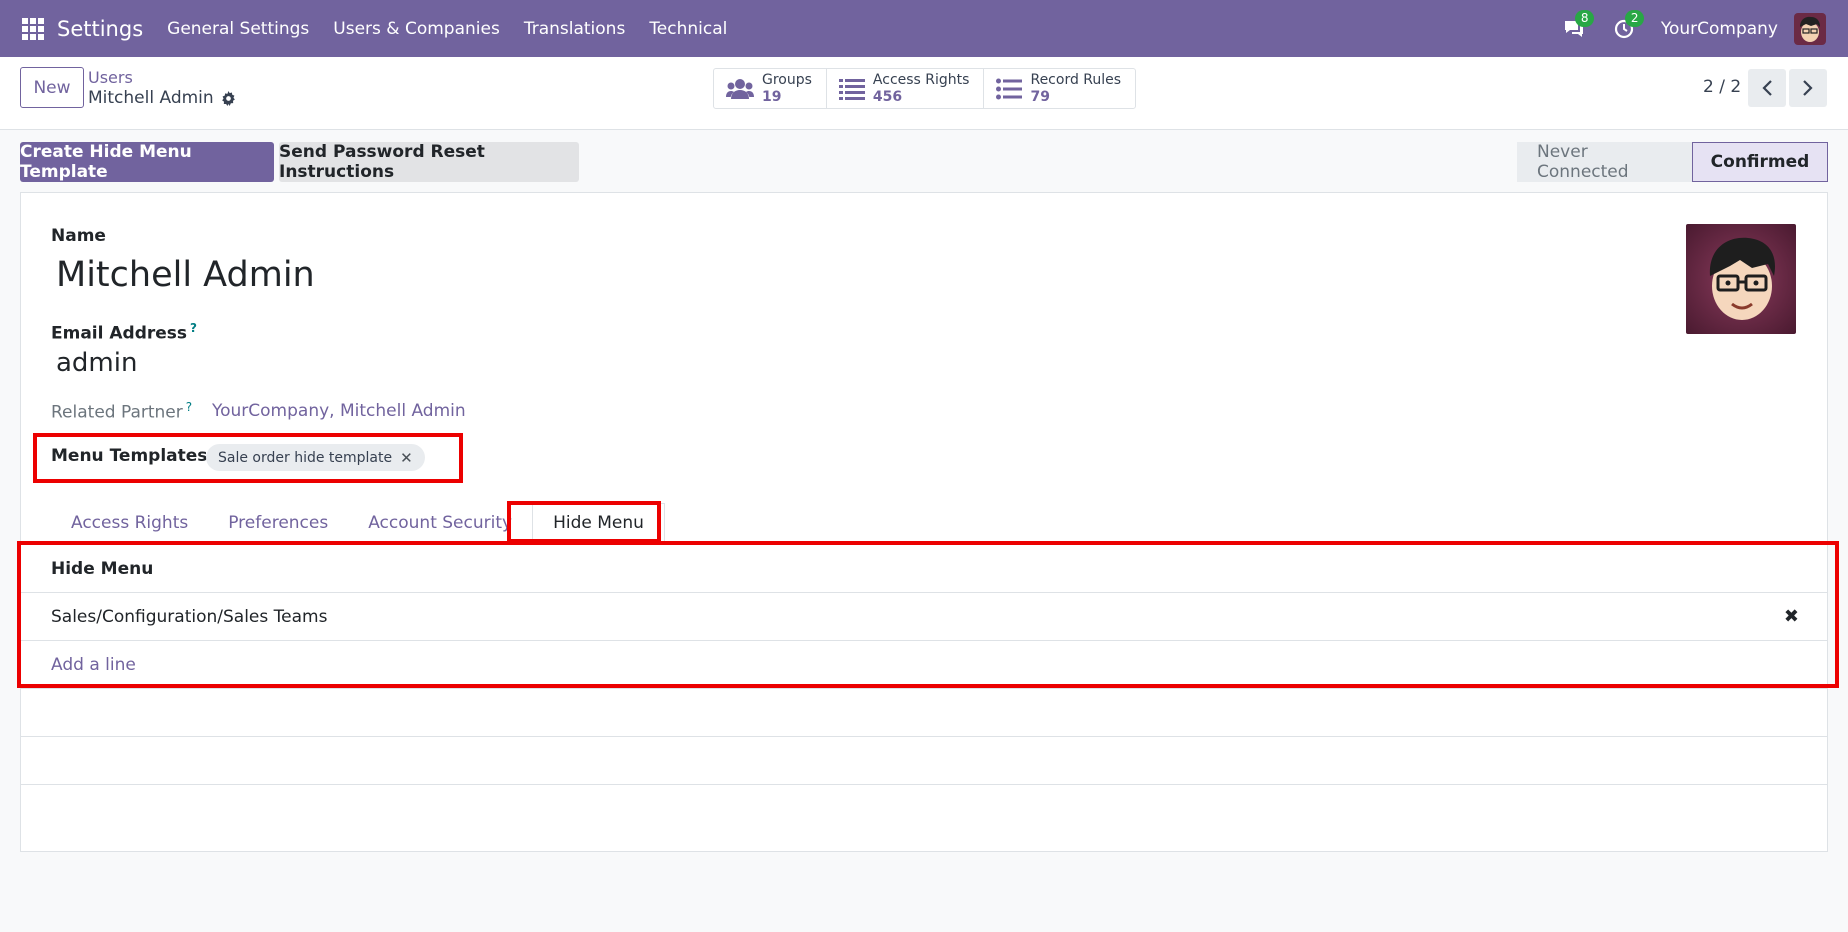 This screenshot has height=932, width=1848. Describe the element at coordinates (189, 407) in the screenshot. I see `partner-help-icon: ?` at that location.